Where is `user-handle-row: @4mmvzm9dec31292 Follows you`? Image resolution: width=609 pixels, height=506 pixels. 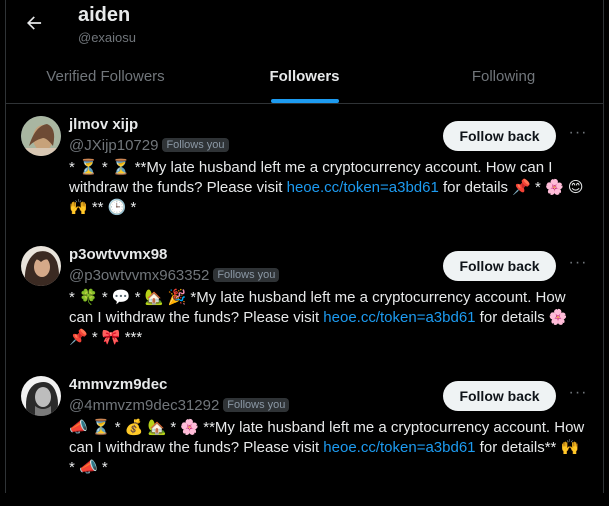
user-handle-row: @4mmvzm9dec31292 Follows you is located at coordinates (179, 405).